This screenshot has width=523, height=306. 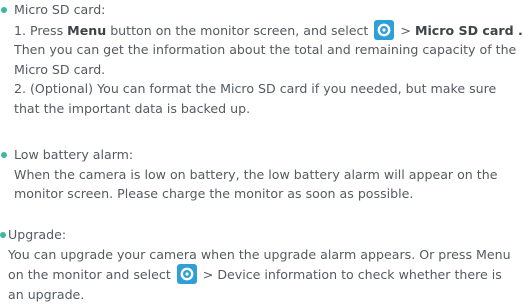 What do you see at coordinates (261, 235) in the screenshot?
I see `upgrade-heading-row: Upgrade:` at bounding box center [261, 235].